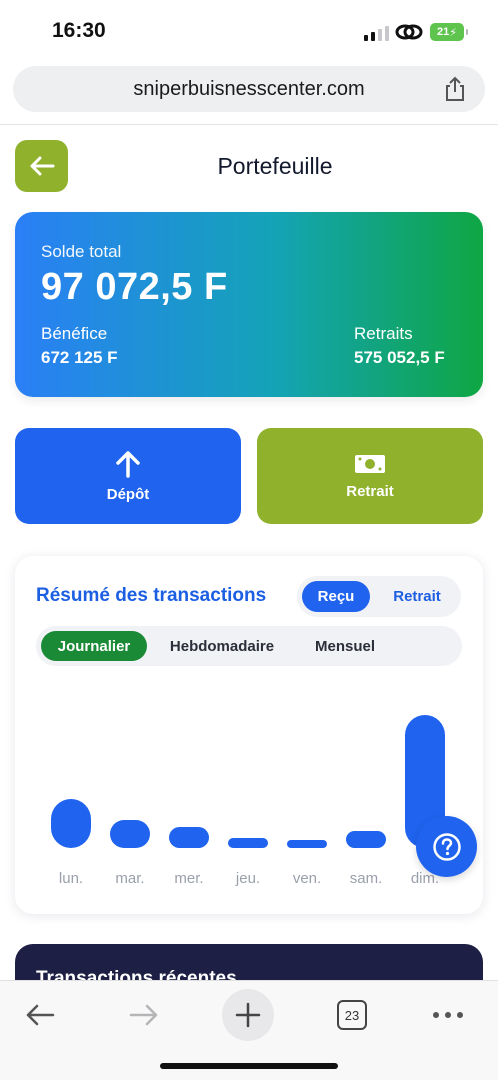 The height and width of the screenshot is (1080, 498). Describe the element at coordinates (249, 1066) in the screenshot. I see `home-indicator` at that location.